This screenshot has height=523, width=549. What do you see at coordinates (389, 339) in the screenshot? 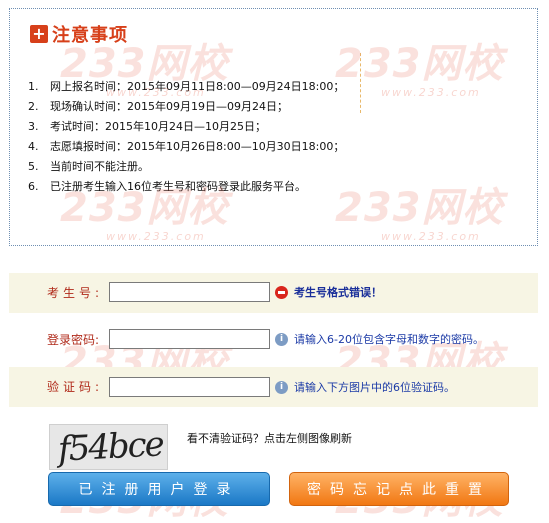
I see `password-hint-text: 请输入6-20位包含字母和数字的密码。` at bounding box center [389, 339].